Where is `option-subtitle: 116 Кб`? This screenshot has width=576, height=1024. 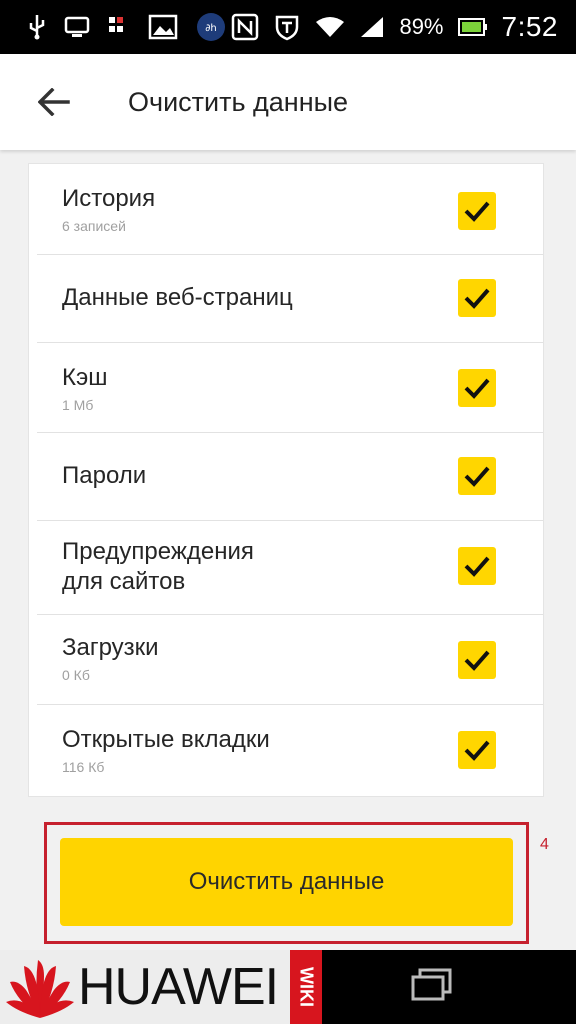
option-subtitle: 116 Кб is located at coordinates (83, 767).